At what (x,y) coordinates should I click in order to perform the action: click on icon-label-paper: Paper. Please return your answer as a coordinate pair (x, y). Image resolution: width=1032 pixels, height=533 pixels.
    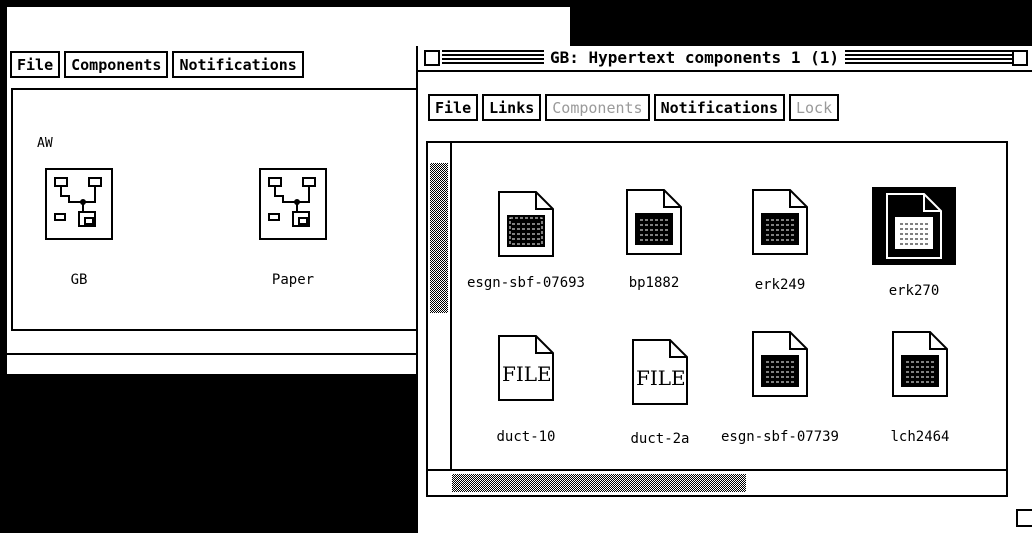
    Looking at the image, I should click on (293, 280).